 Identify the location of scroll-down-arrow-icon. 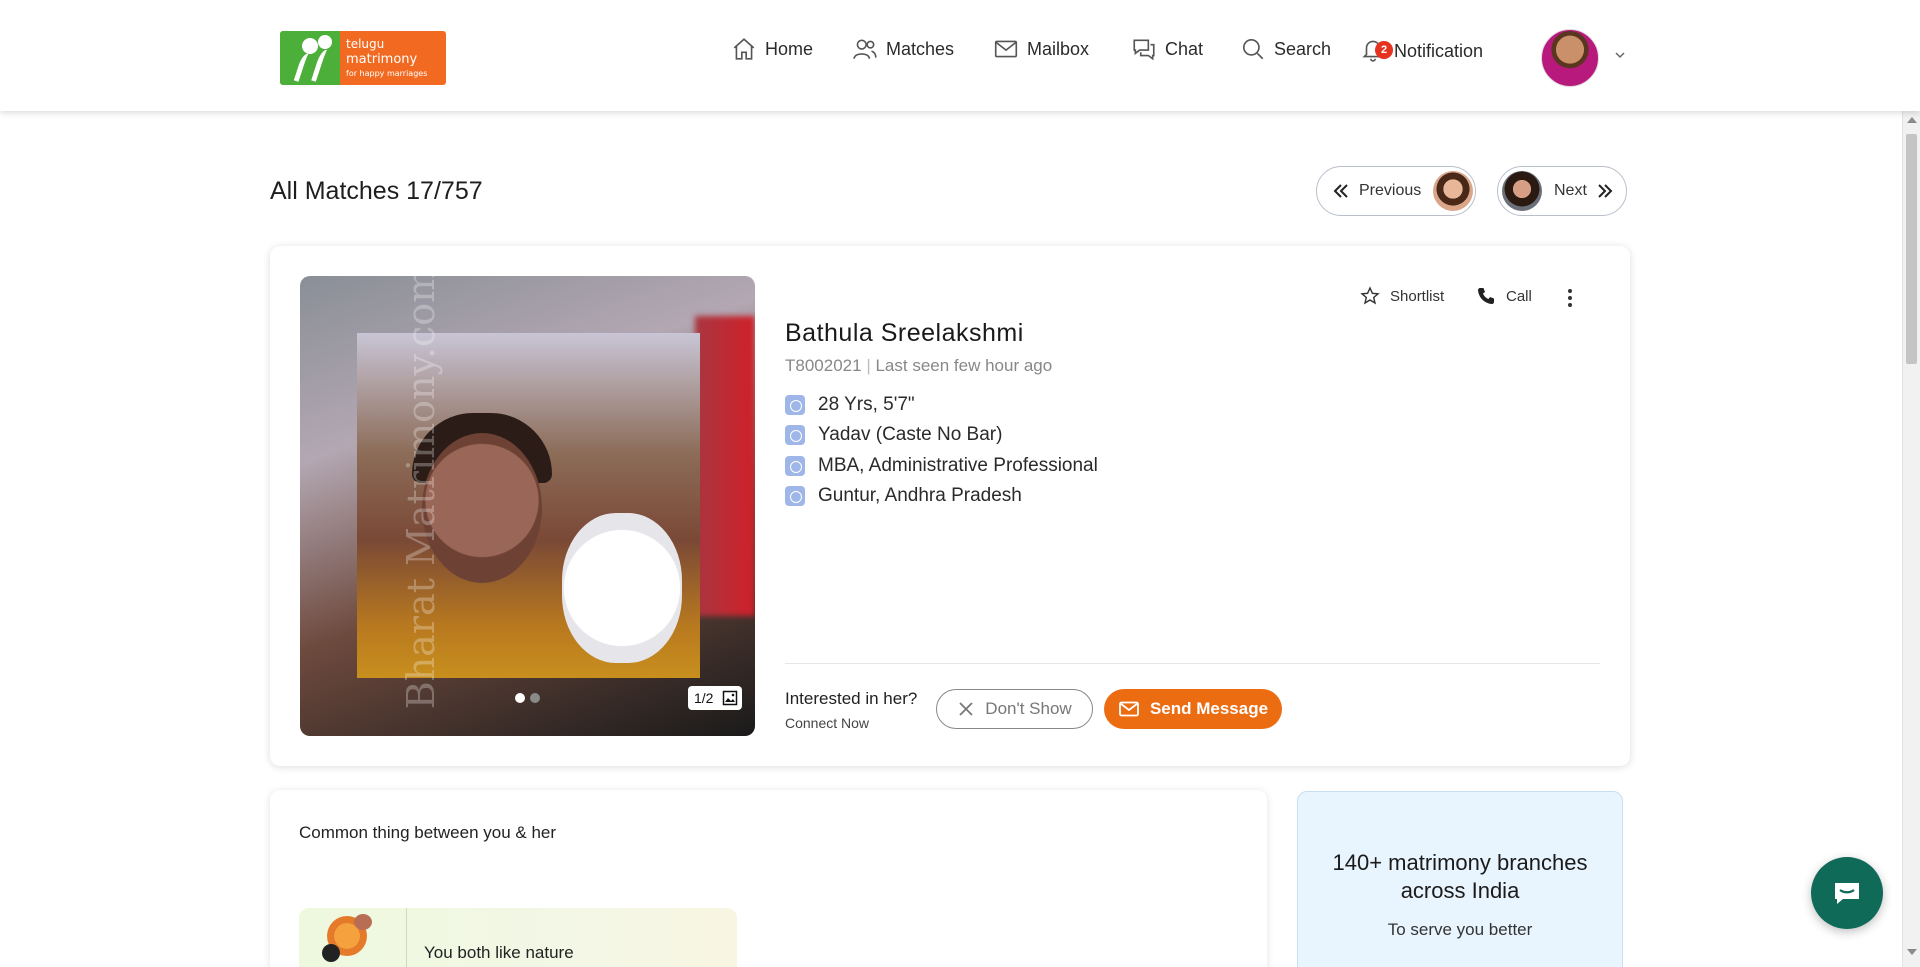
(1912, 952).